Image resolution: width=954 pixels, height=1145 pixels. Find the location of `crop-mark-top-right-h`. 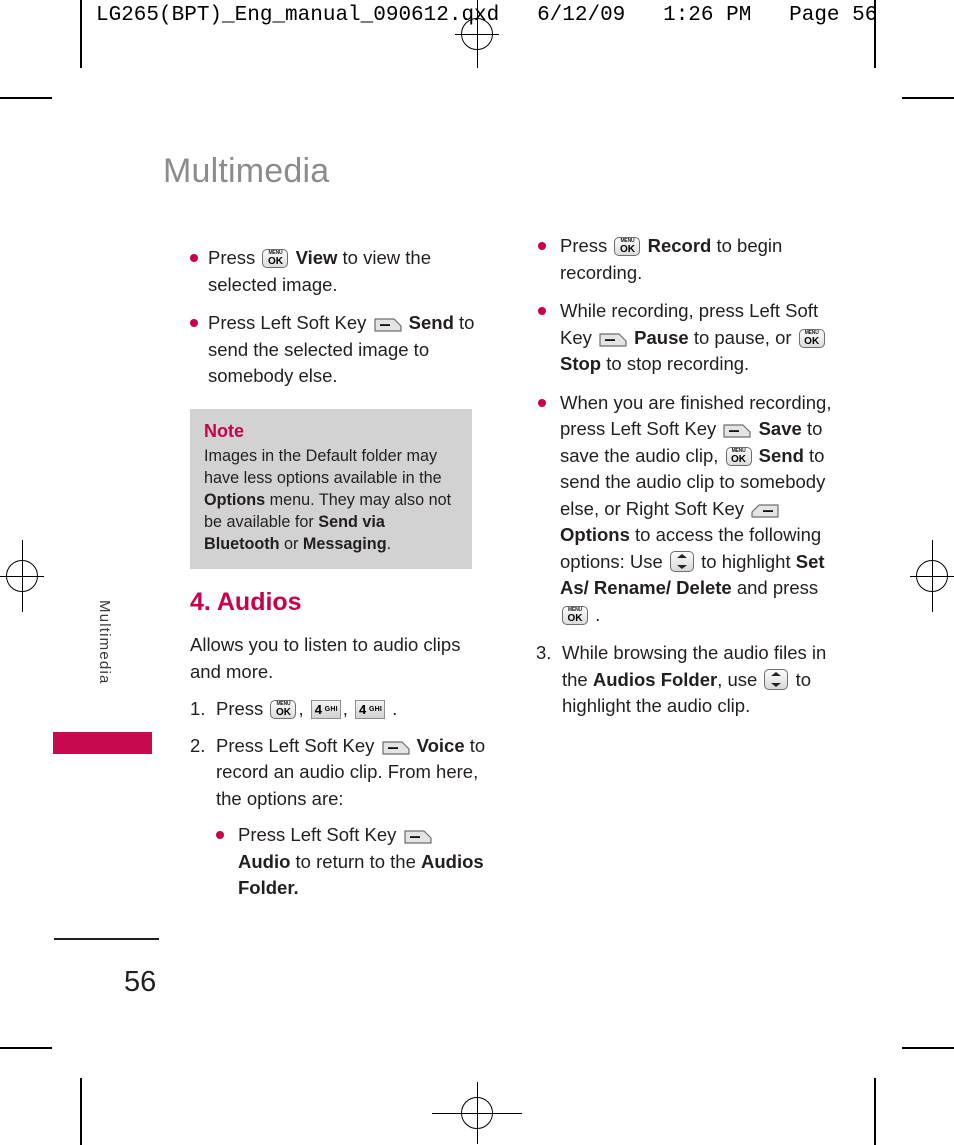

crop-mark-top-right-h is located at coordinates (928, 98).